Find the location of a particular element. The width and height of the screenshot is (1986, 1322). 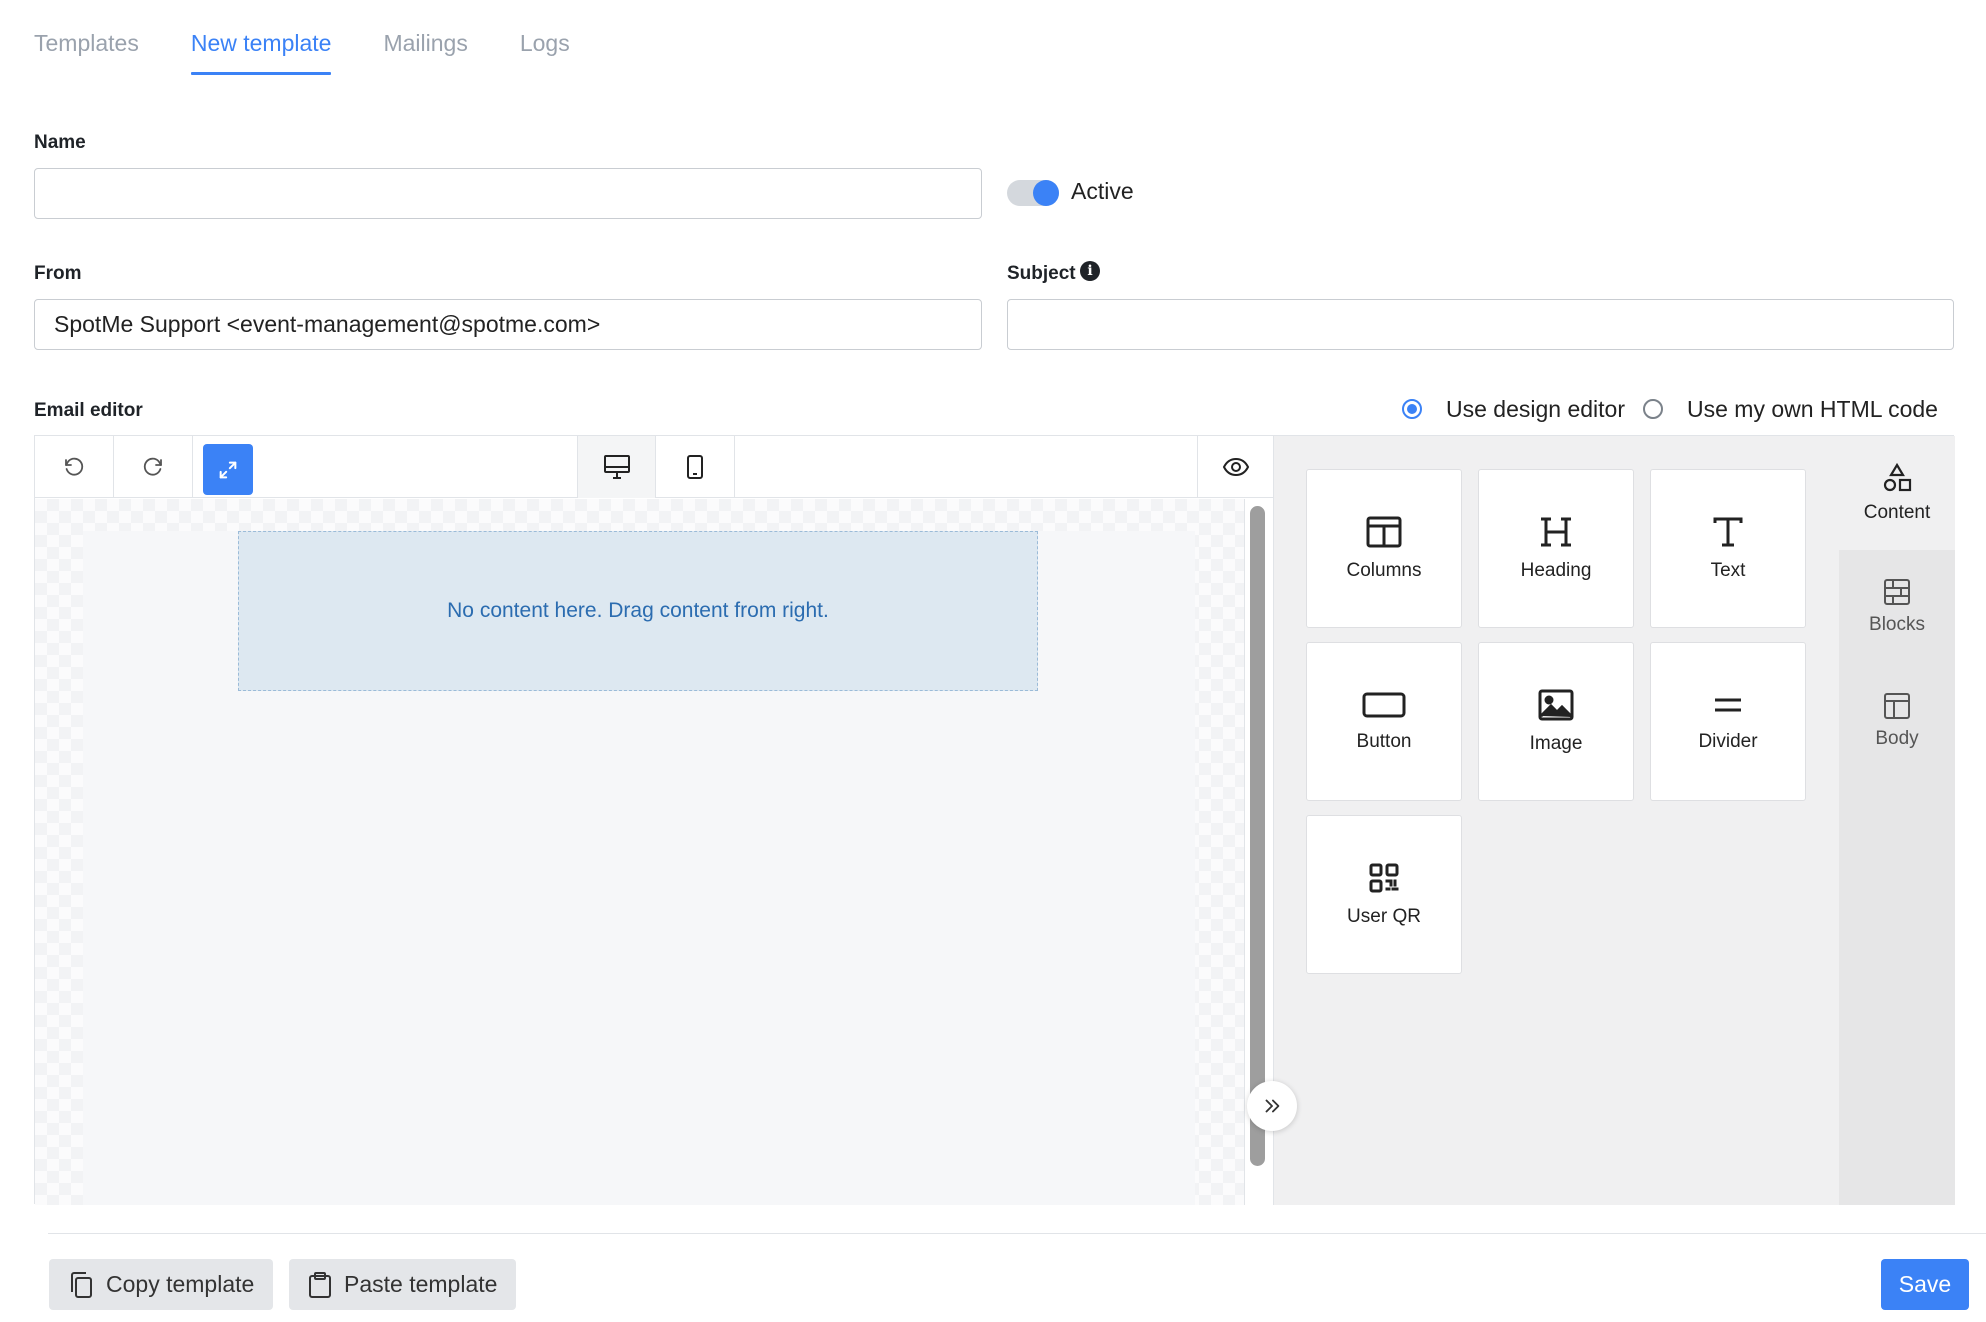

mobile-view-button is located at coordinates (695, 467).